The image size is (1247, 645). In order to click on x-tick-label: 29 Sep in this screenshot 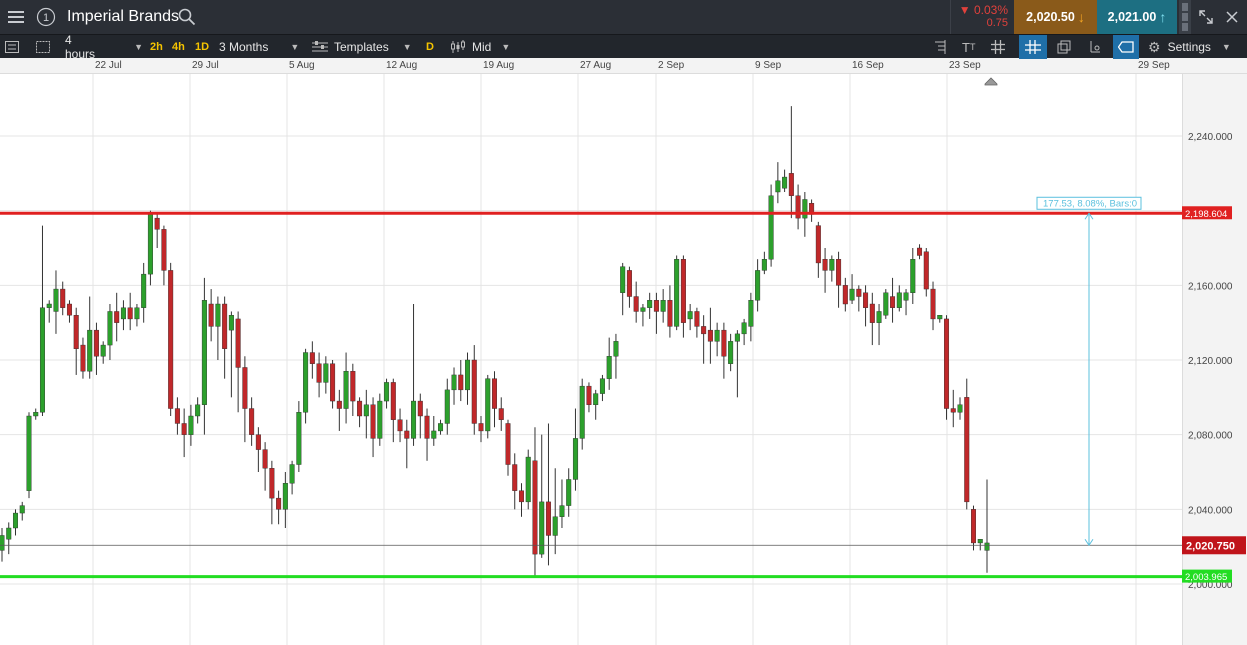, I will do `click(1154, 65)`.